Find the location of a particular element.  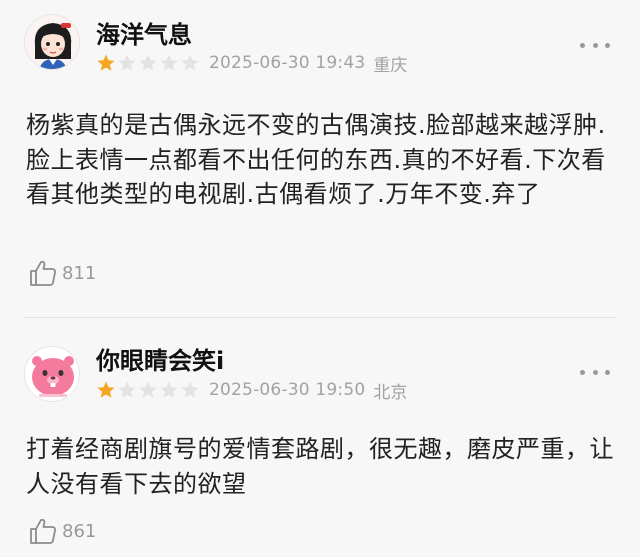

like-count: 811 is located at coordinates (79, 273).